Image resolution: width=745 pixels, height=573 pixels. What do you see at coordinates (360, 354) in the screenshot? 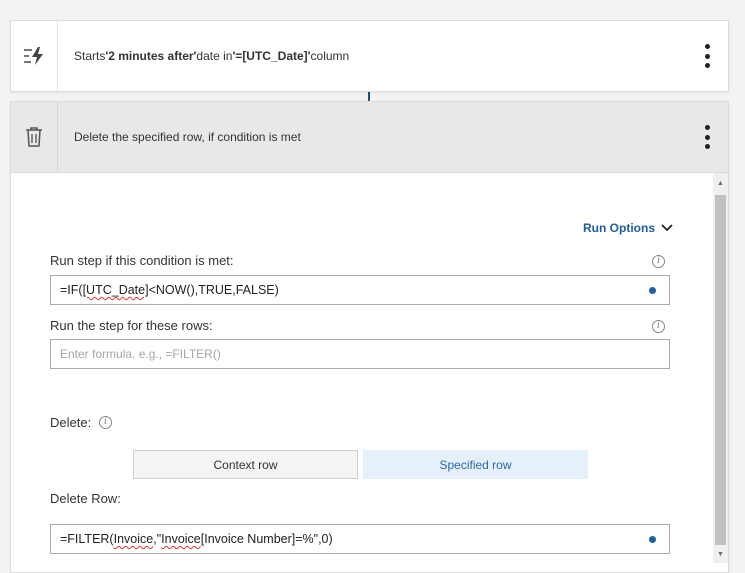
I see `rows-formula-input: Enter formula. e.g., =FILTER()` at bounding box center [360, 354].